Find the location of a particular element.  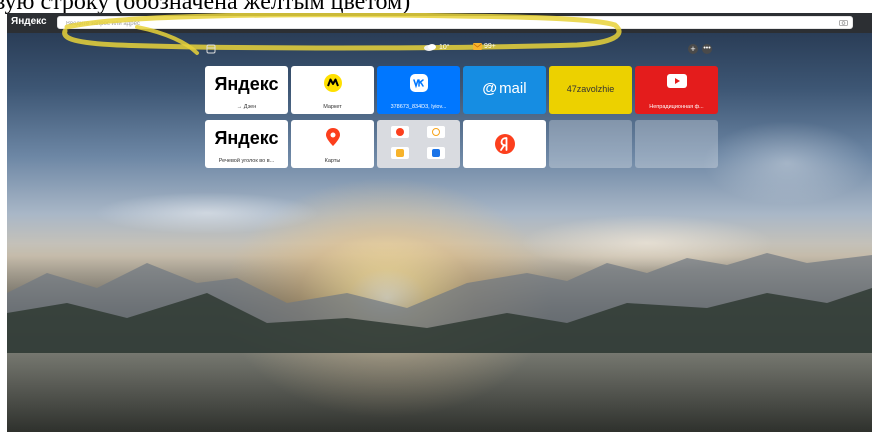

browser-toolbar: Яндекс is located at coordinates (439, 23).